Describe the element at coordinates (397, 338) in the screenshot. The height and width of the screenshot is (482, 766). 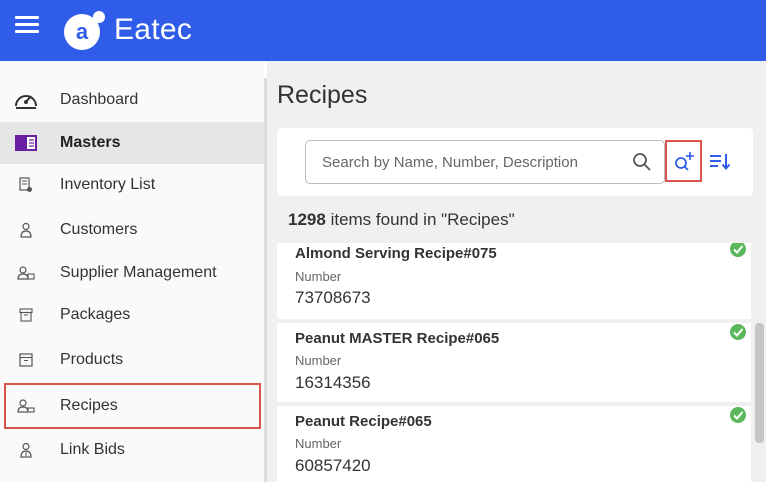
I see `recipe-name: Peanut MASTER Recipe#065` at that location.